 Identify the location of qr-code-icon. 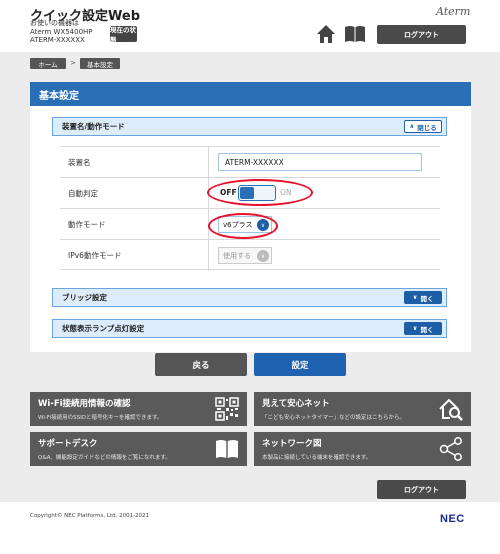
(227, 409).